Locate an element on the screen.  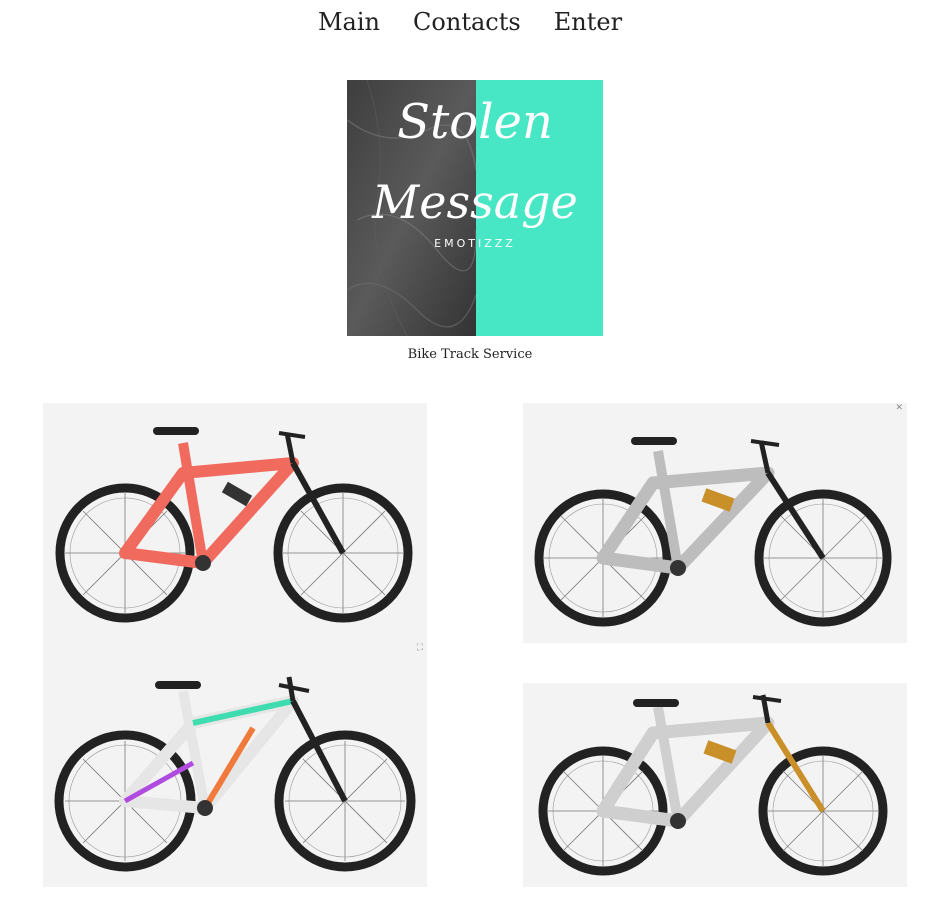
top-nav: Main Contacts Enter is located at coordinates (470, 22).